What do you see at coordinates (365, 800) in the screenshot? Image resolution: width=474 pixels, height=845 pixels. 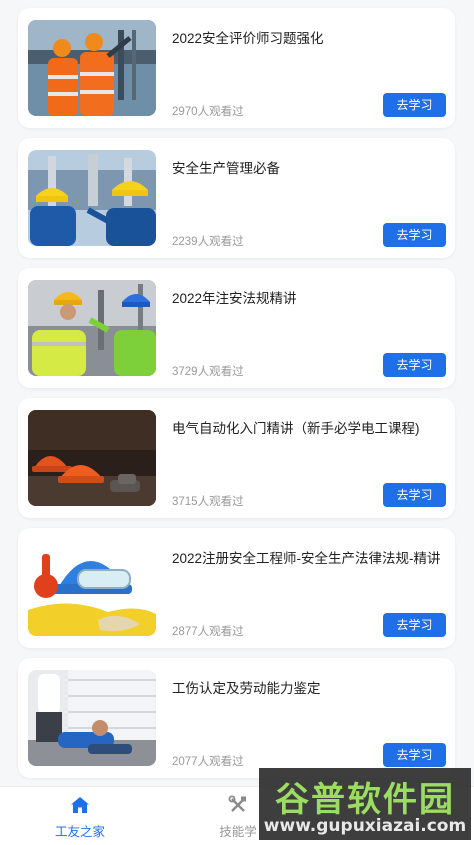 I see `watermark-logo: 谷普软件园` at bounding box center [365, 800].